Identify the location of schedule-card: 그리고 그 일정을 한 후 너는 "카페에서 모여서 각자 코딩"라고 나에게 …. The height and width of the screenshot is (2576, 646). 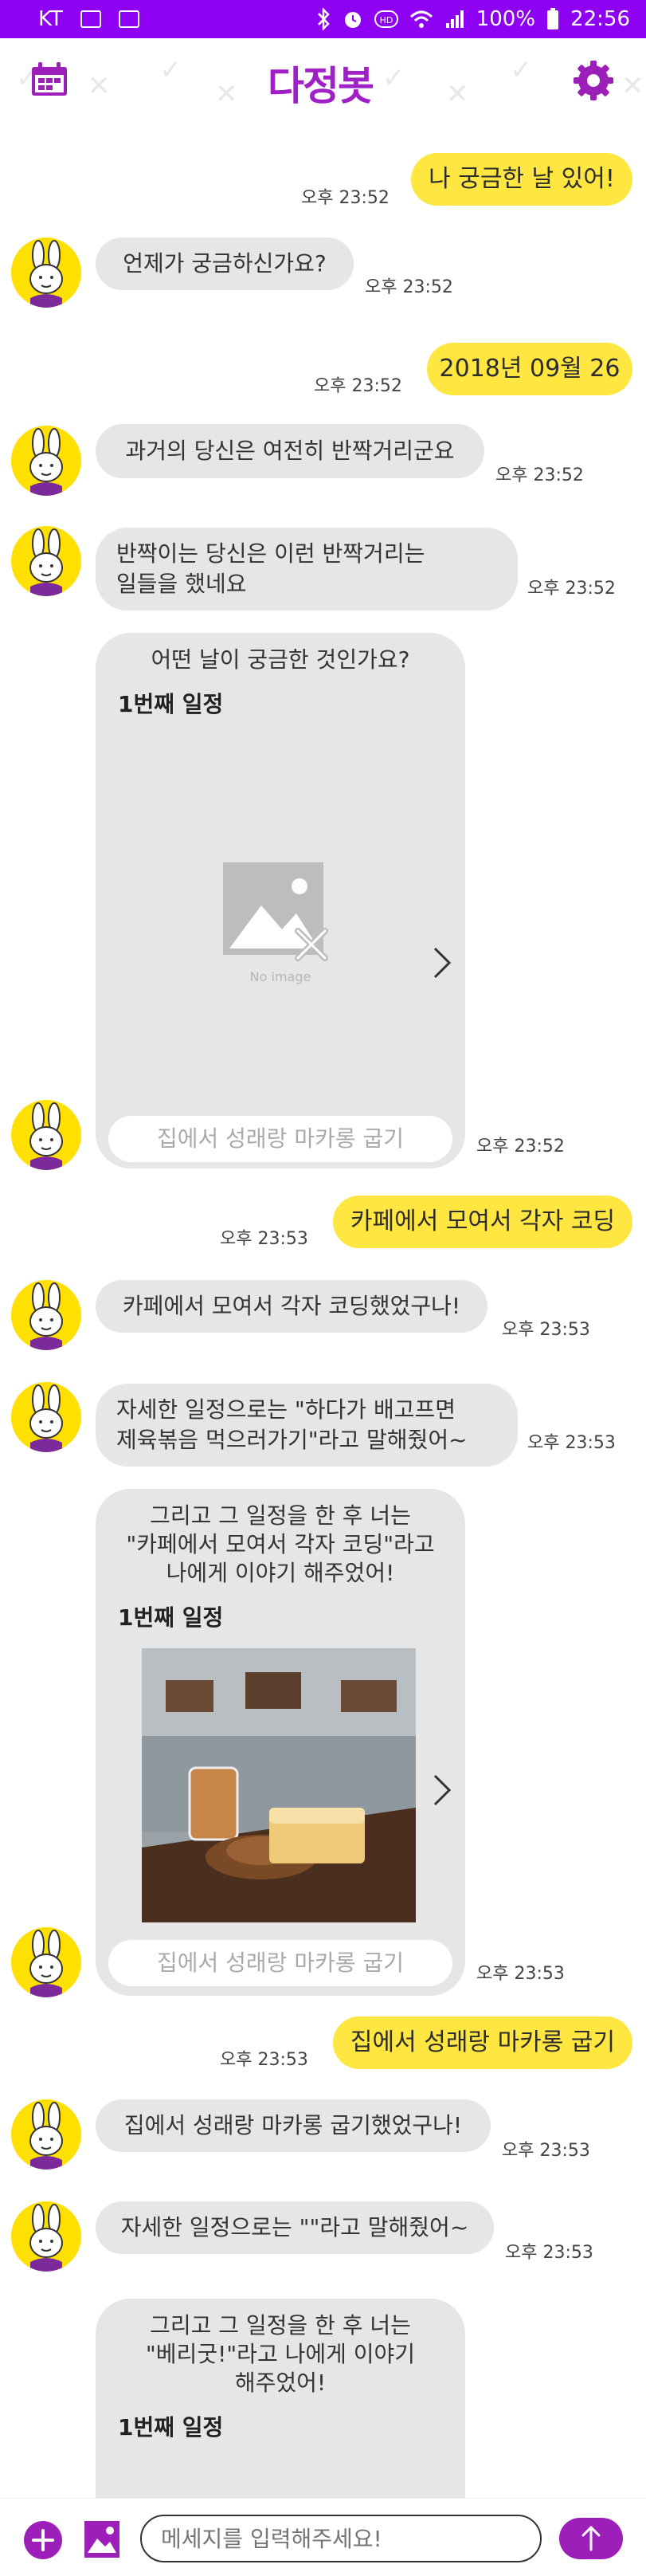
(280, 1742).